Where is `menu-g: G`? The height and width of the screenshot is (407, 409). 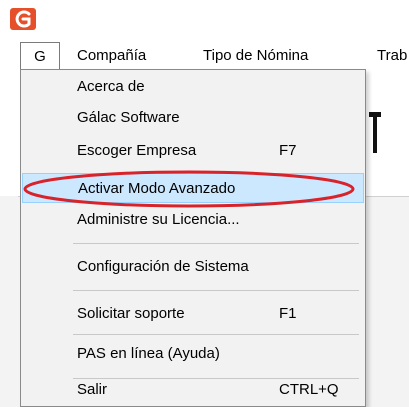 menu-g: G is located at coordinates (40, 56).